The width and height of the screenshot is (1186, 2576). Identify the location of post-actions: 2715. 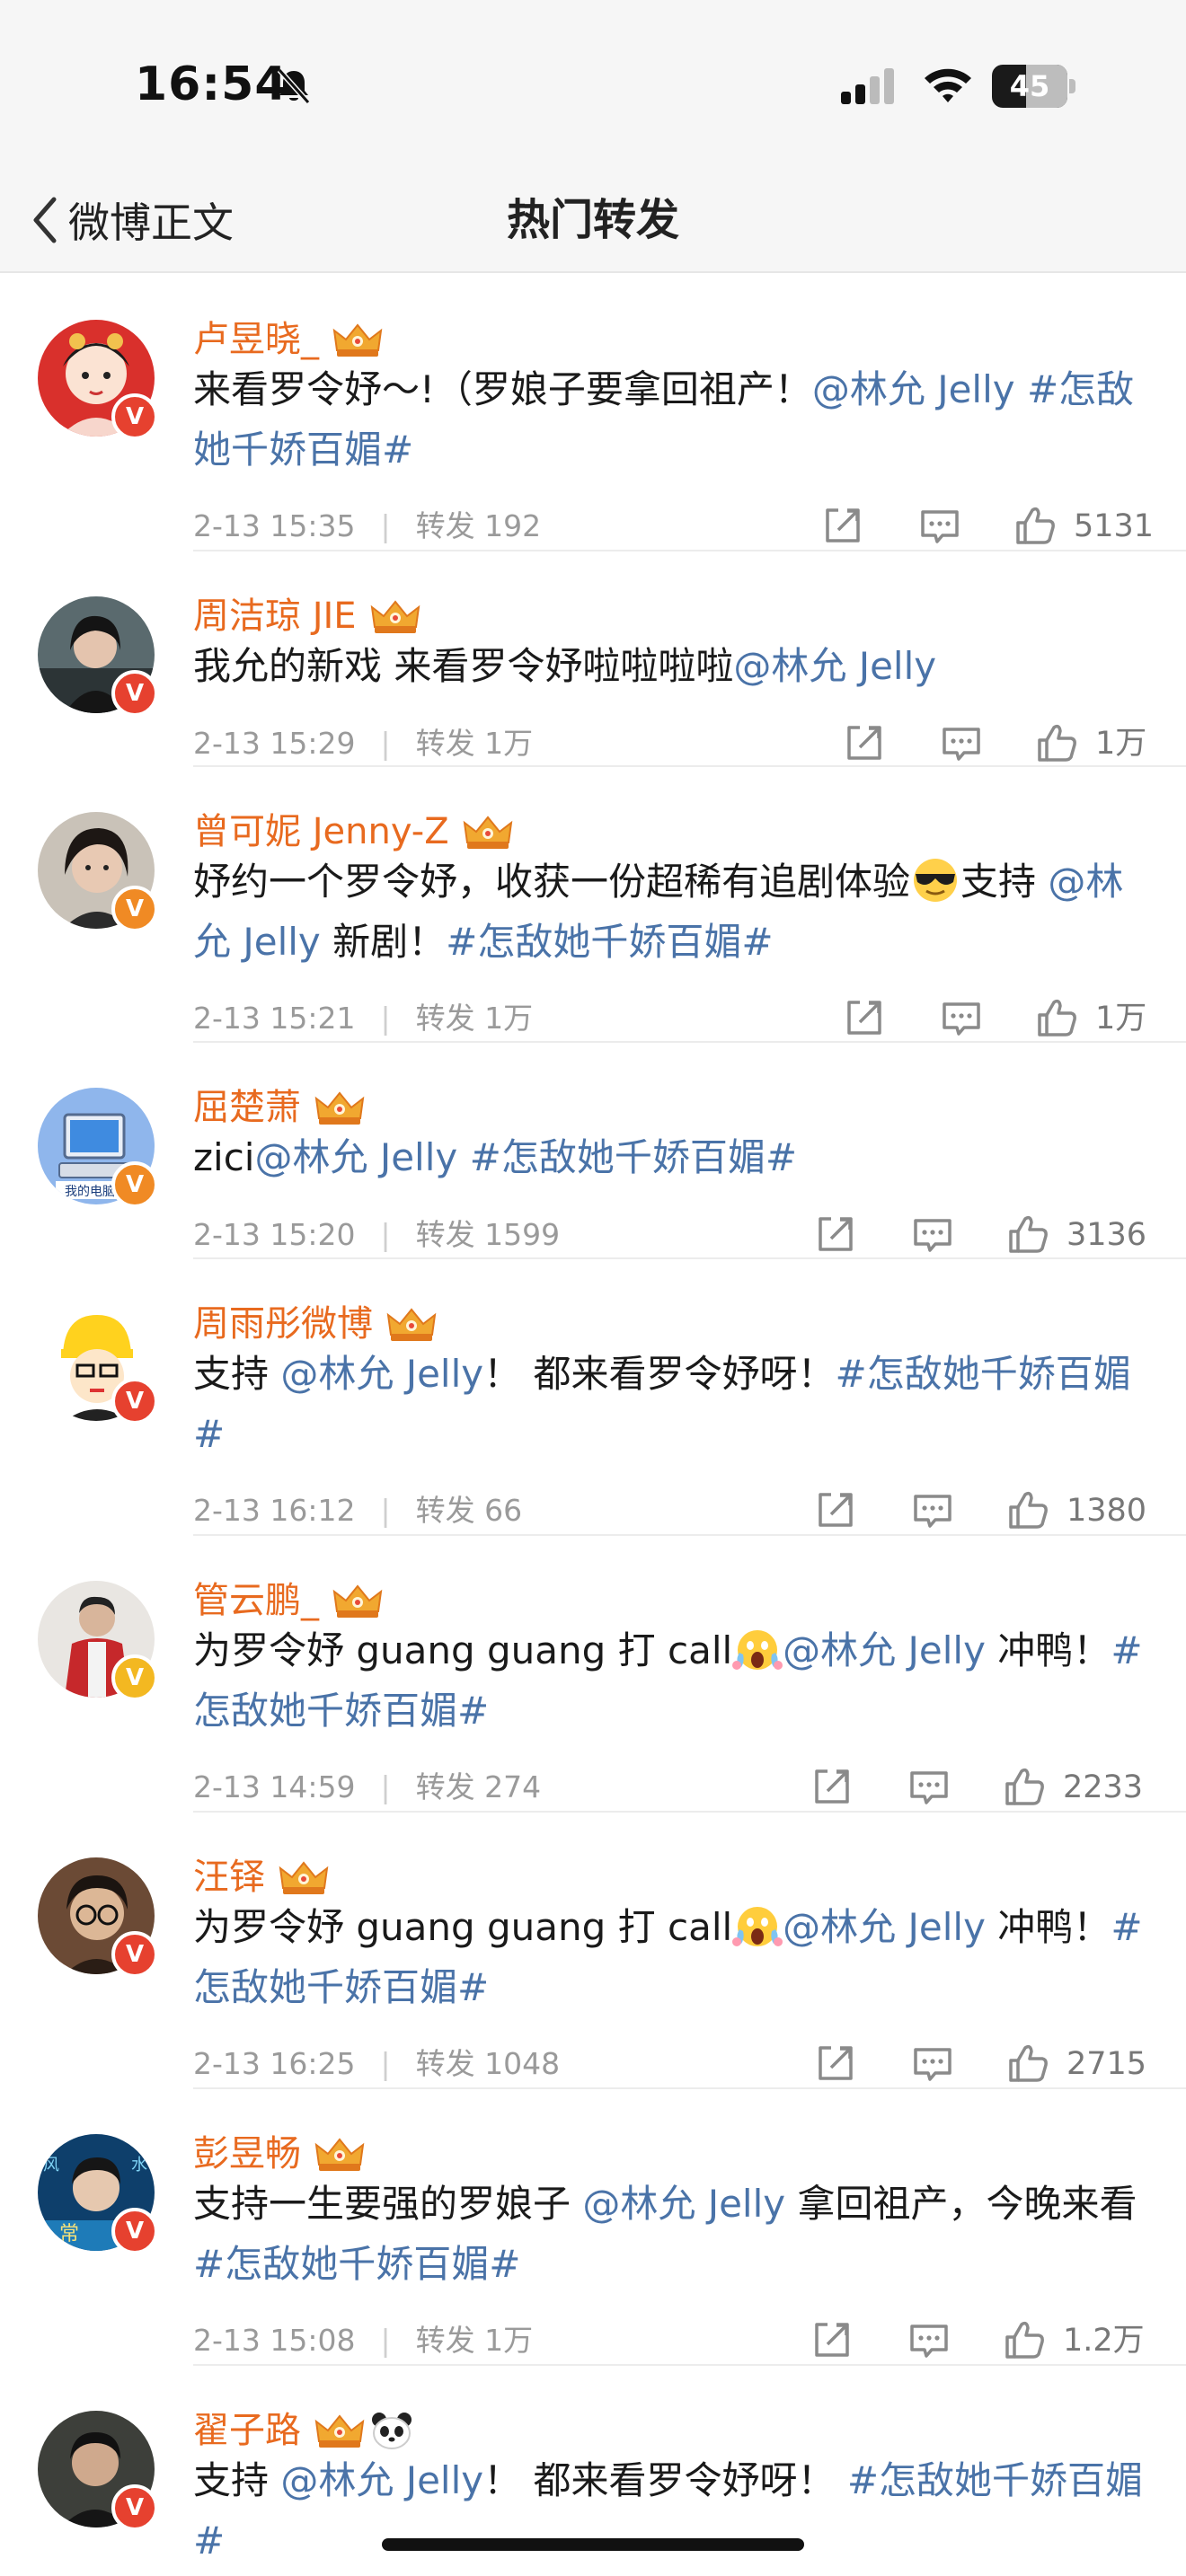
(593, 2064).